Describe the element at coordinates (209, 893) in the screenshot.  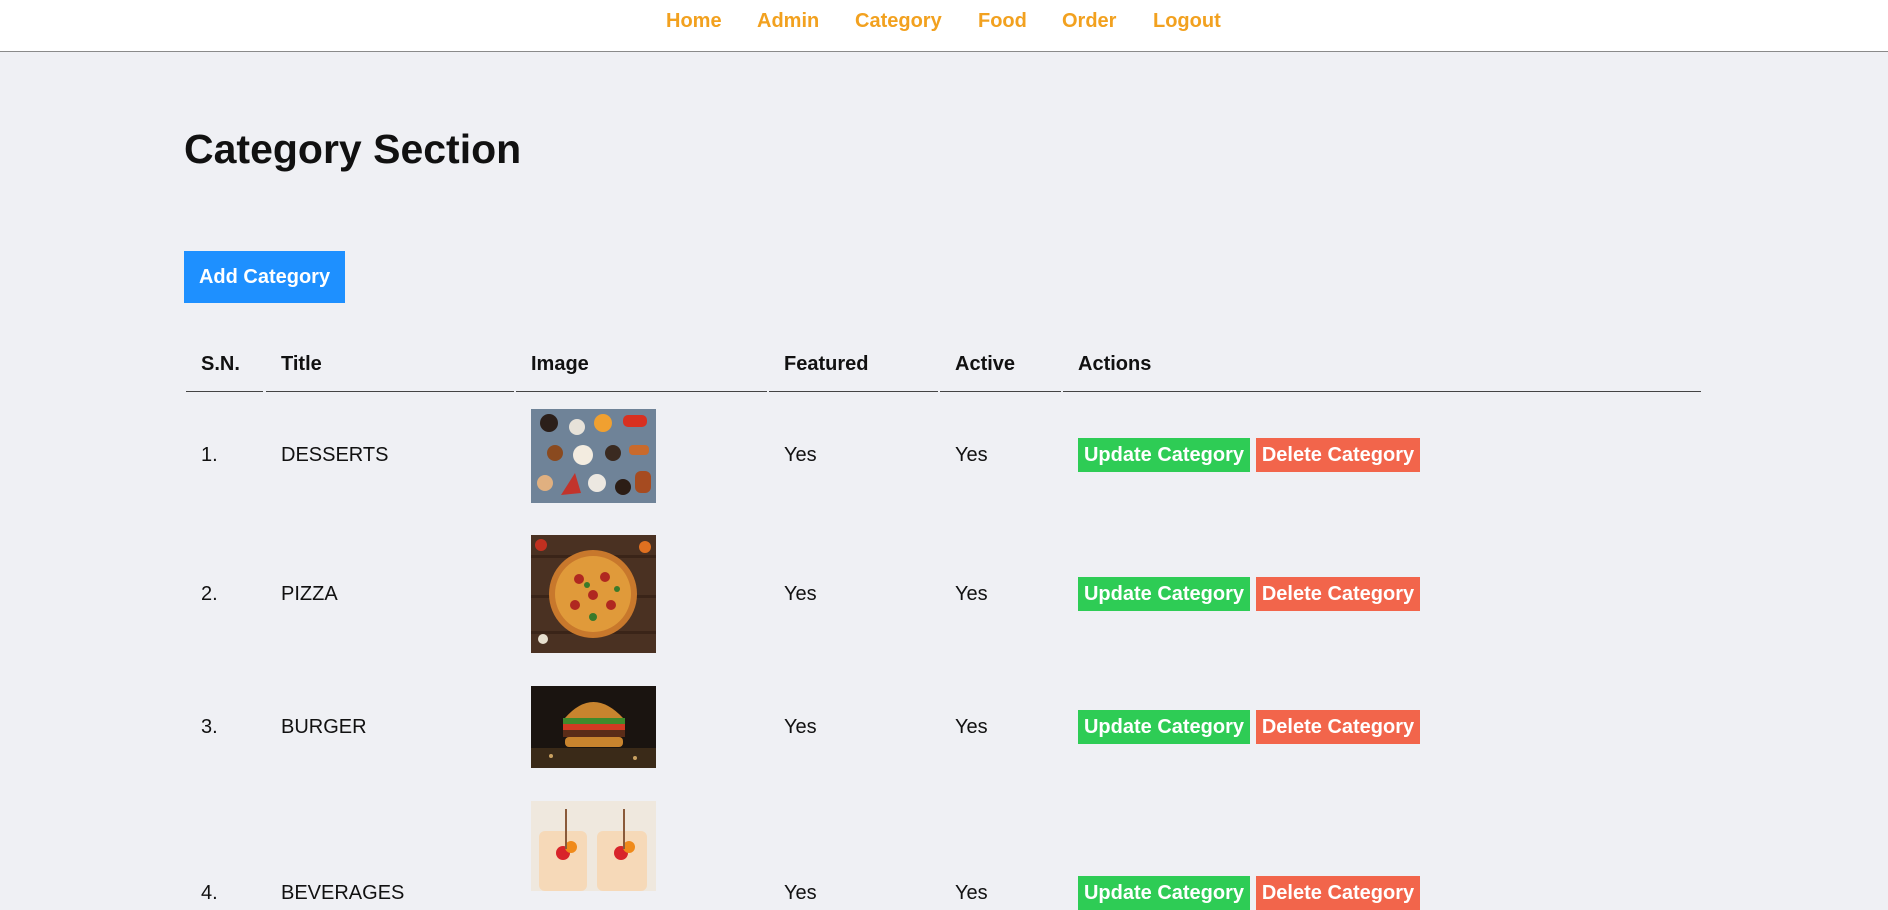
I see `row-sn: 4.` at that location.